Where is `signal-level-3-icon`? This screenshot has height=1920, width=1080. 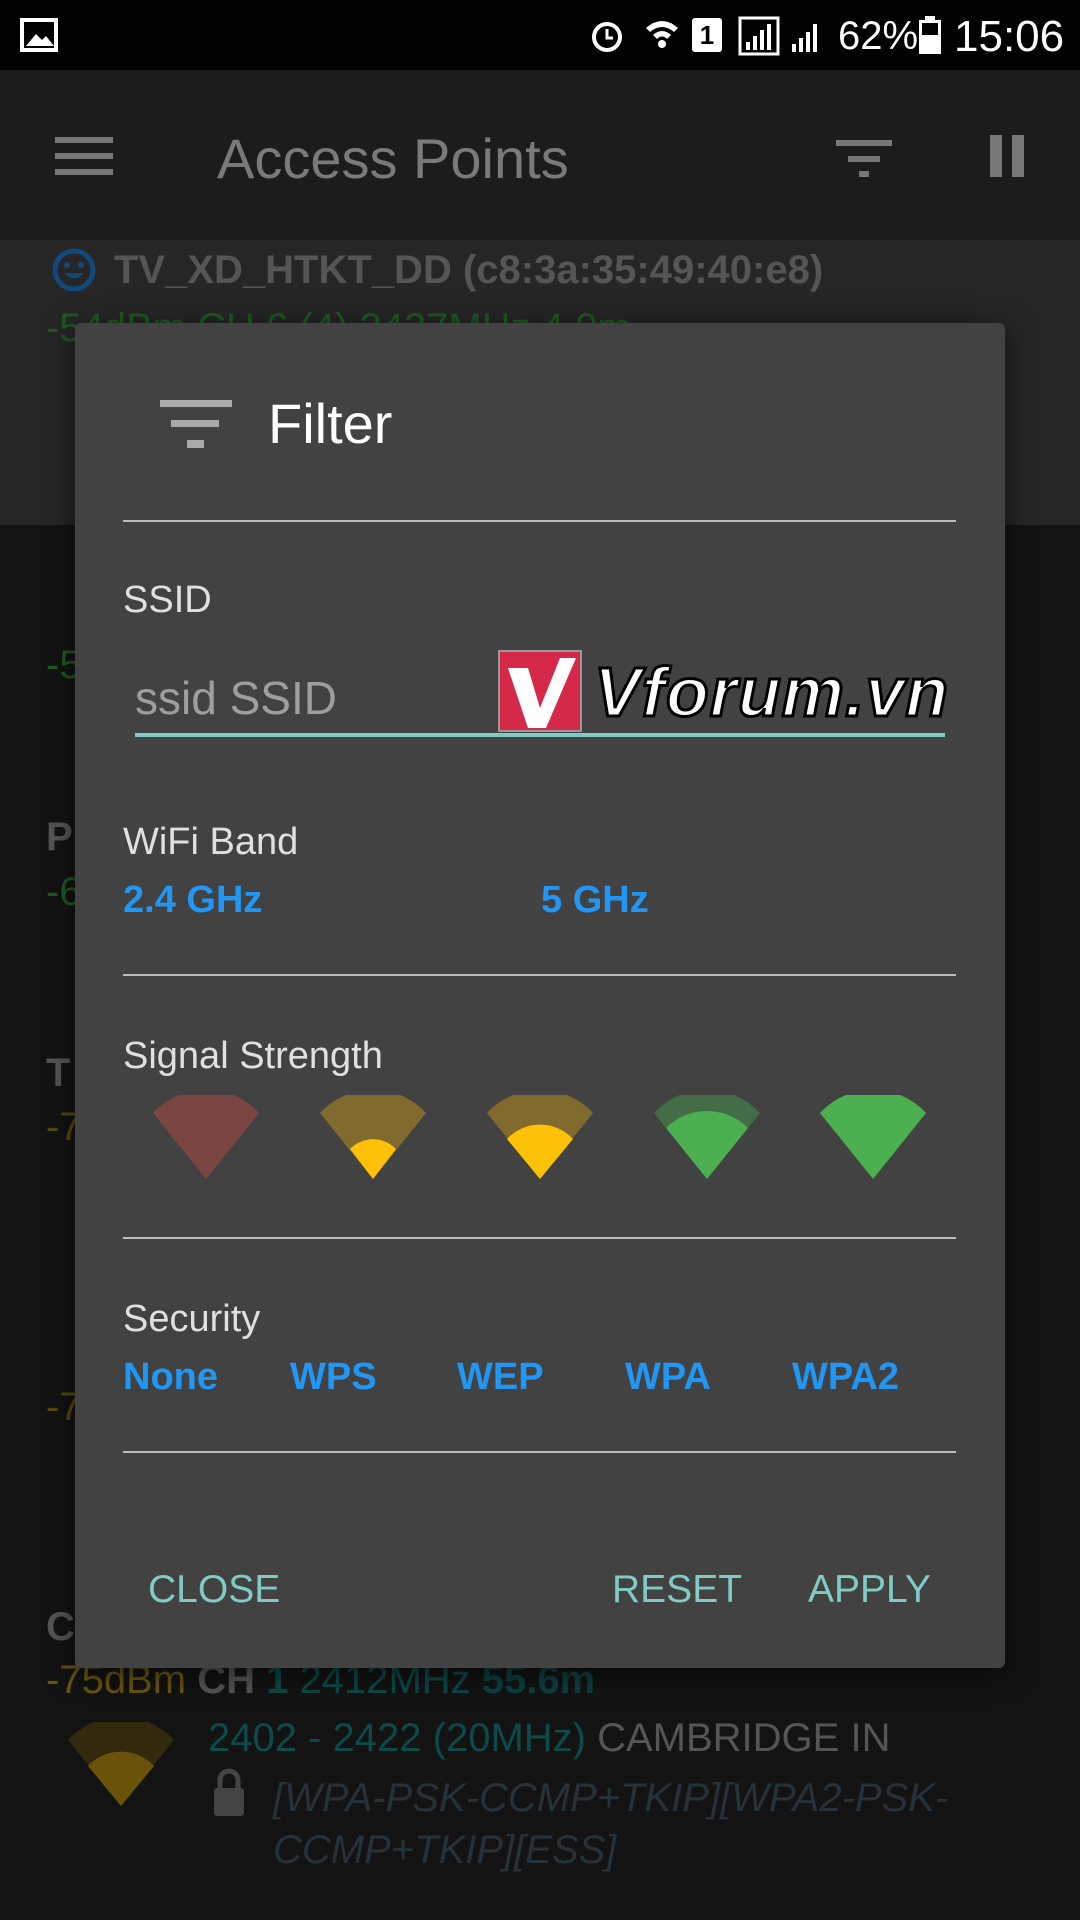 signal-level-3-icon is located at coordinates (707, 1138).